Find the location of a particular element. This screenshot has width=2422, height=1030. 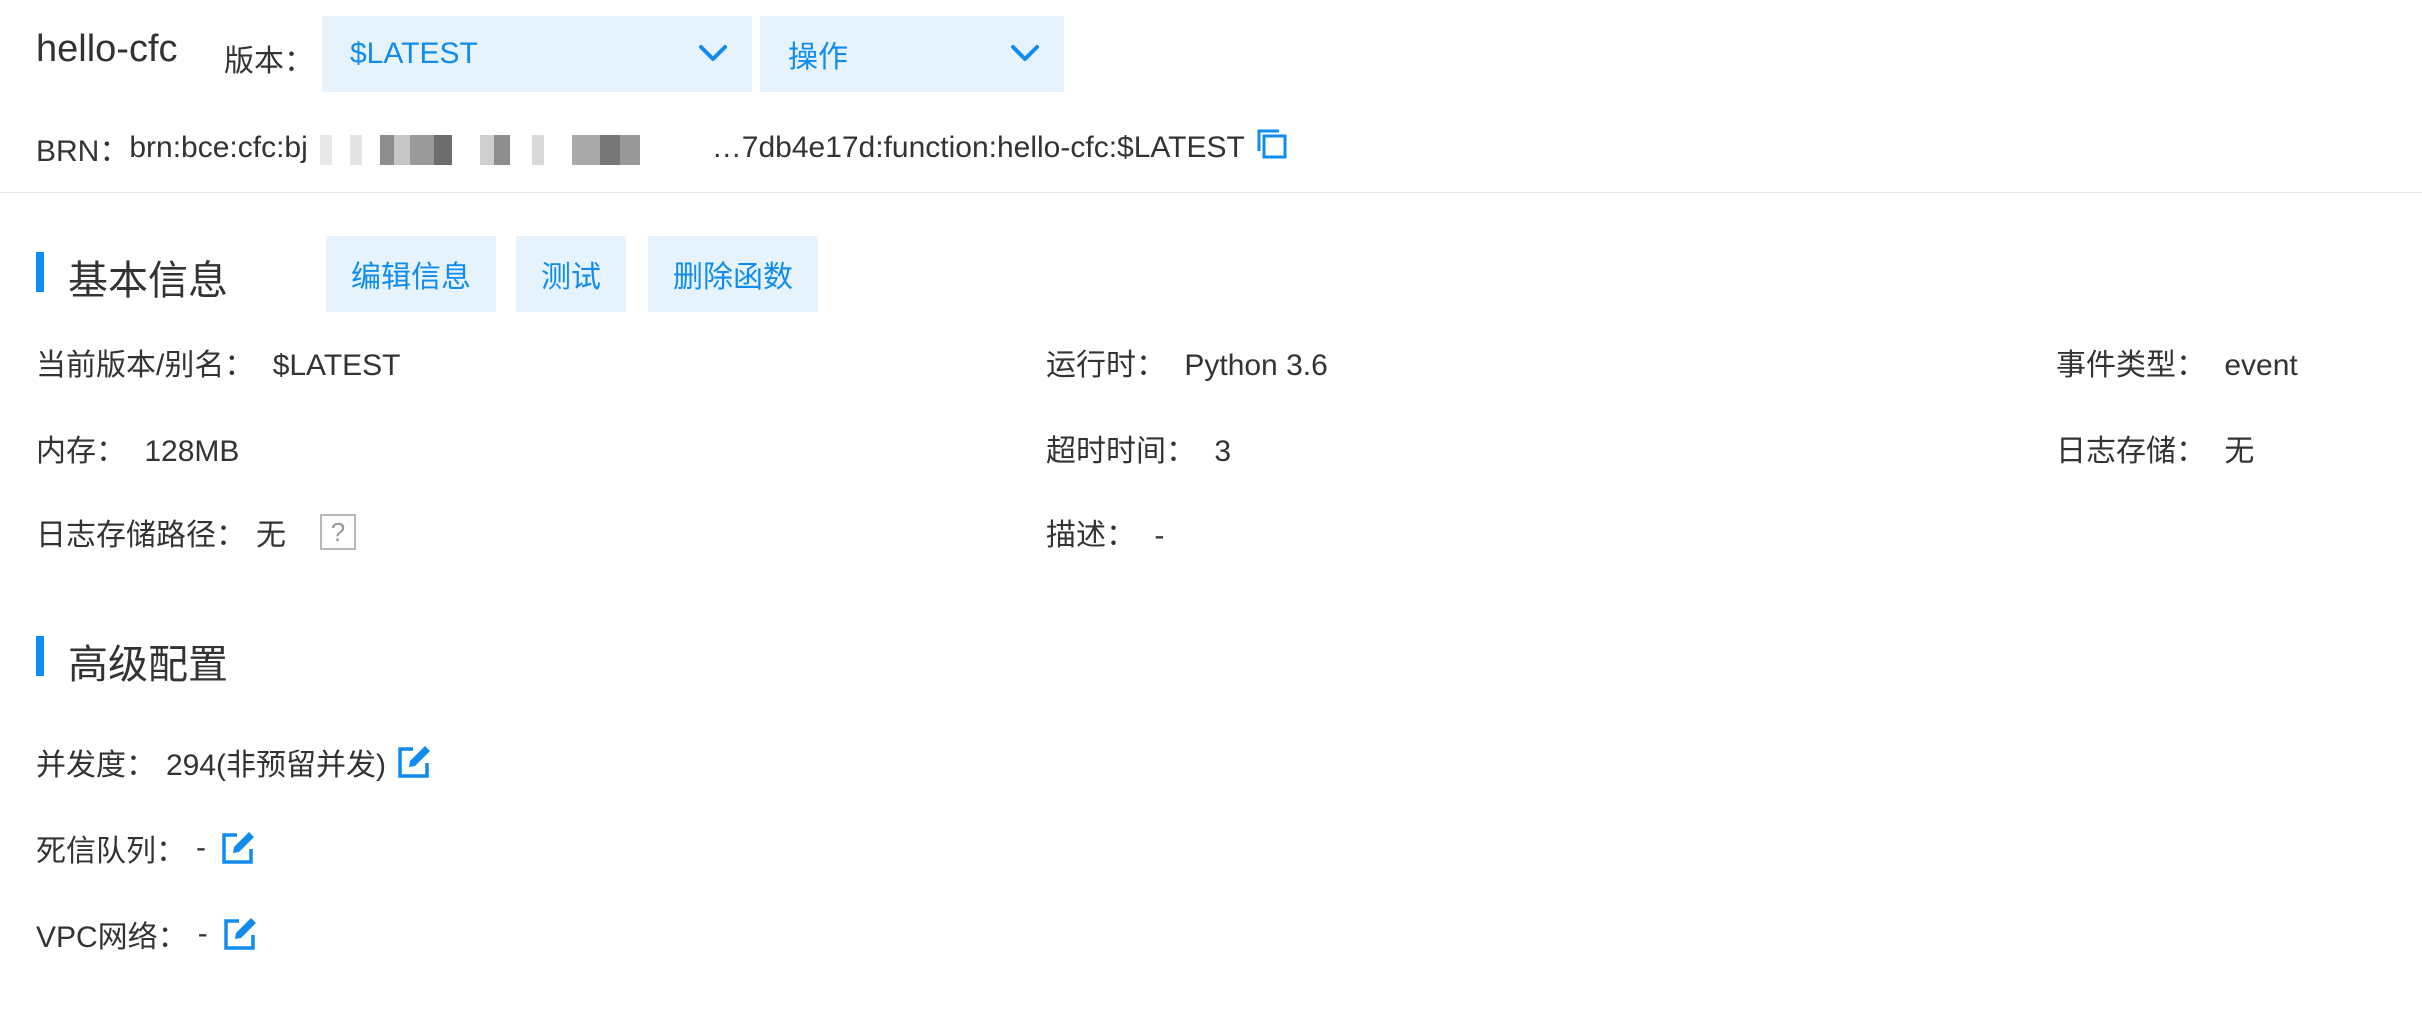

timeout-value: 3 is located at coordinates (1223, 451).